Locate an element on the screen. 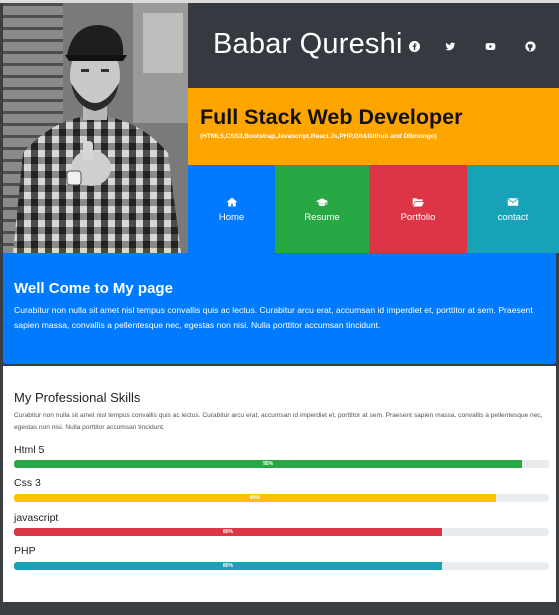  envelope-icon is located at coordinates (513, 202).